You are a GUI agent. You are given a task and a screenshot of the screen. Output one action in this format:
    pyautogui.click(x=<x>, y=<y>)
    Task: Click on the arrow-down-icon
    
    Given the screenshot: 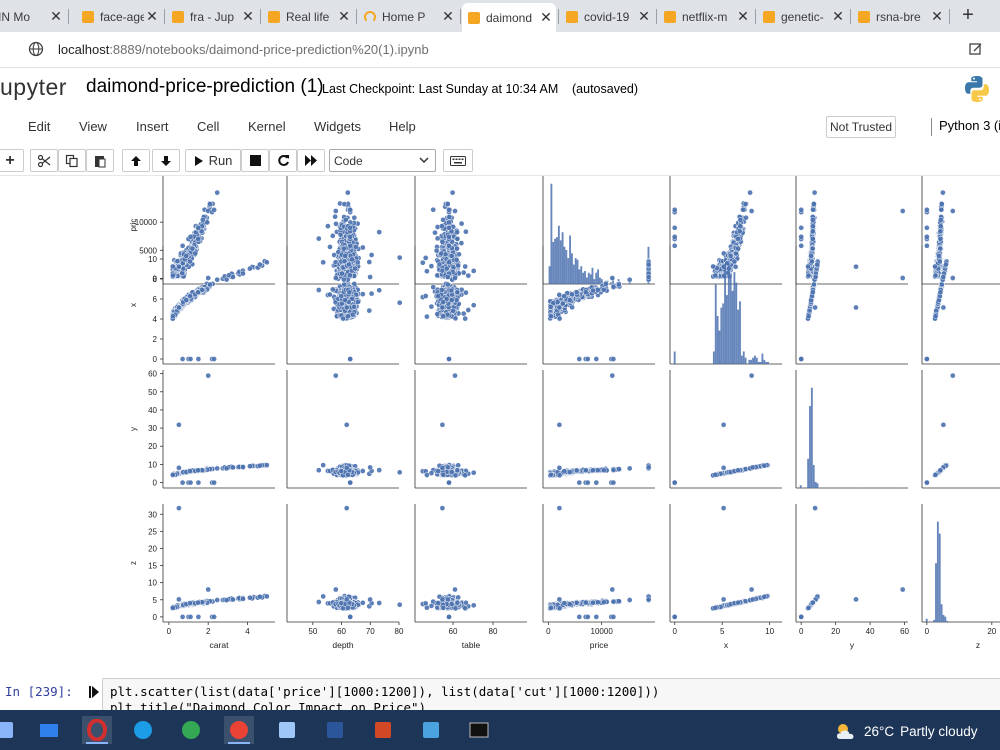 What is the action you would take?
    pyautogui.click(x=166, y=160)
    